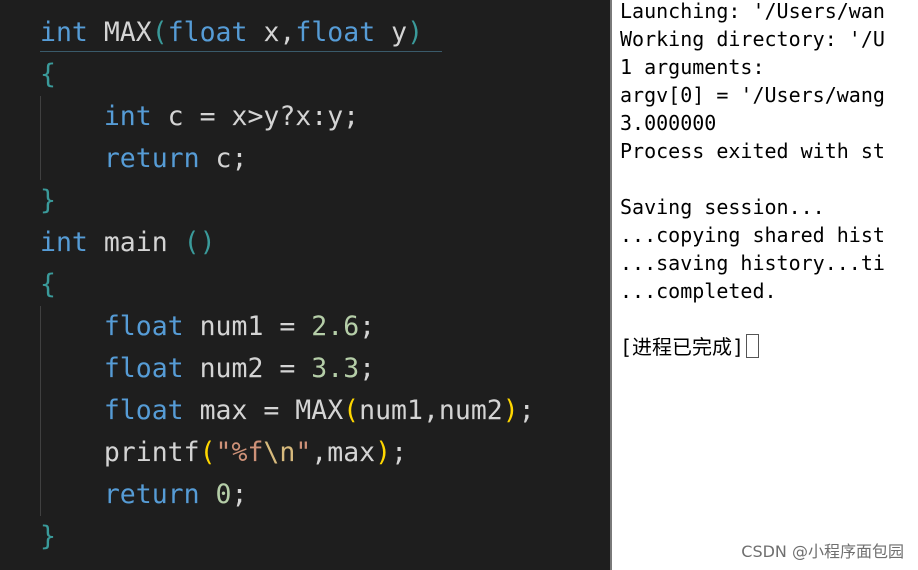 The image size is (918, 570). Describe the element at coordinates (247, 326) in the screenshot. I see `num1-decl: num1 =` at that location.